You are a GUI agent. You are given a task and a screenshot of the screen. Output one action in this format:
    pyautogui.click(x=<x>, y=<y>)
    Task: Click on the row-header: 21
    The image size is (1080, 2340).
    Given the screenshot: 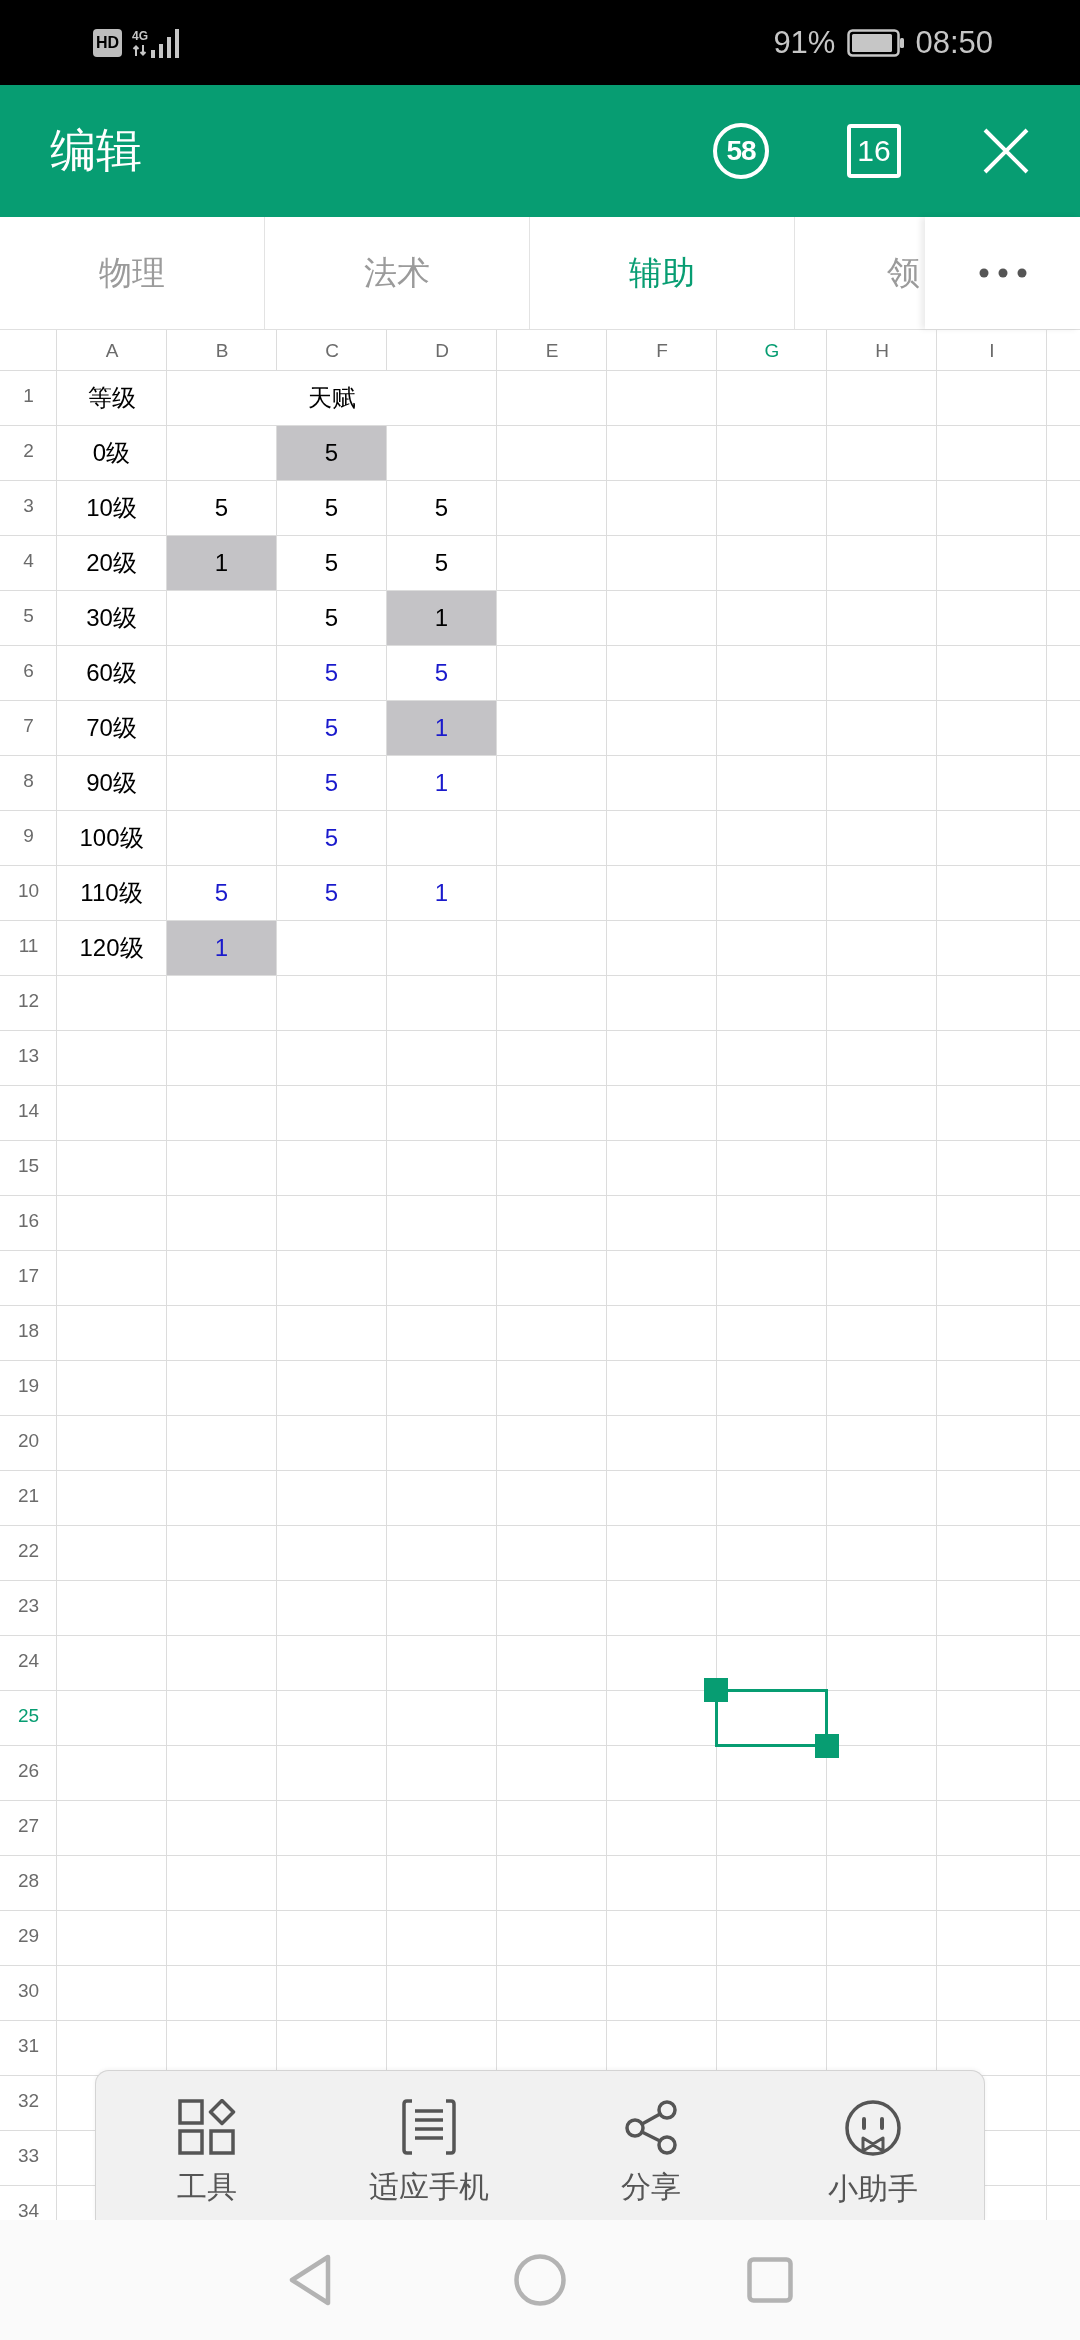 What is the action you would take?
    pyautogui.click(x=28, y=1498)
    